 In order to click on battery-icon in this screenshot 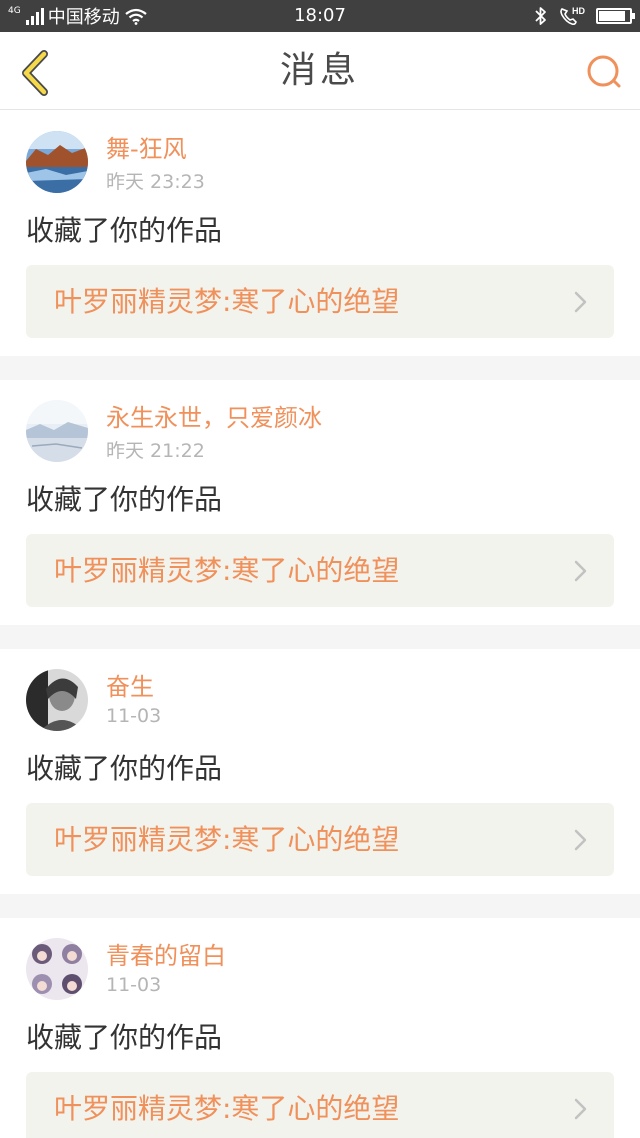, I will do `click(615, 16)`.